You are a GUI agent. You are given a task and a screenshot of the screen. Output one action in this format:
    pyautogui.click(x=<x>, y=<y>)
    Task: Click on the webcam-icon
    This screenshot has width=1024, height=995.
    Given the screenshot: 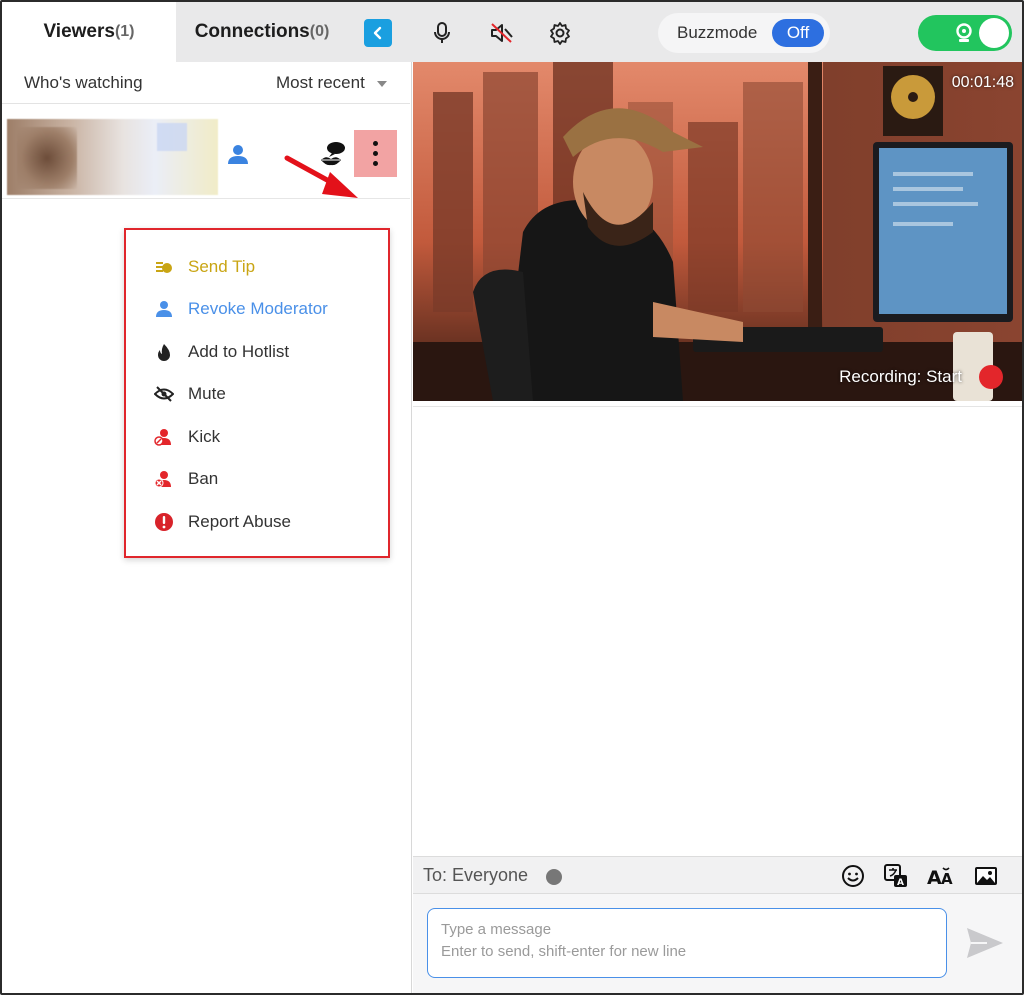 What is the action you would take?
    pyautogui.click(x=964, y=32)
    